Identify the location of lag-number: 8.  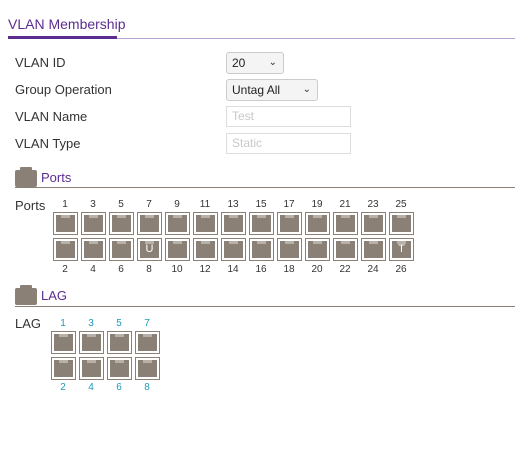
(147, 387).